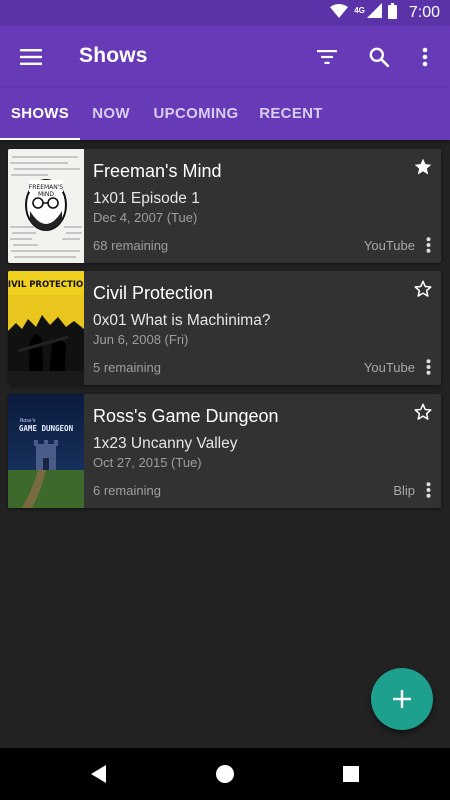 This screenshot has height=800, width=450. What do you see at coordinates (424, 12) in the screenshot?
I see `status-time: 7:00` at bounding box center [424, 12].